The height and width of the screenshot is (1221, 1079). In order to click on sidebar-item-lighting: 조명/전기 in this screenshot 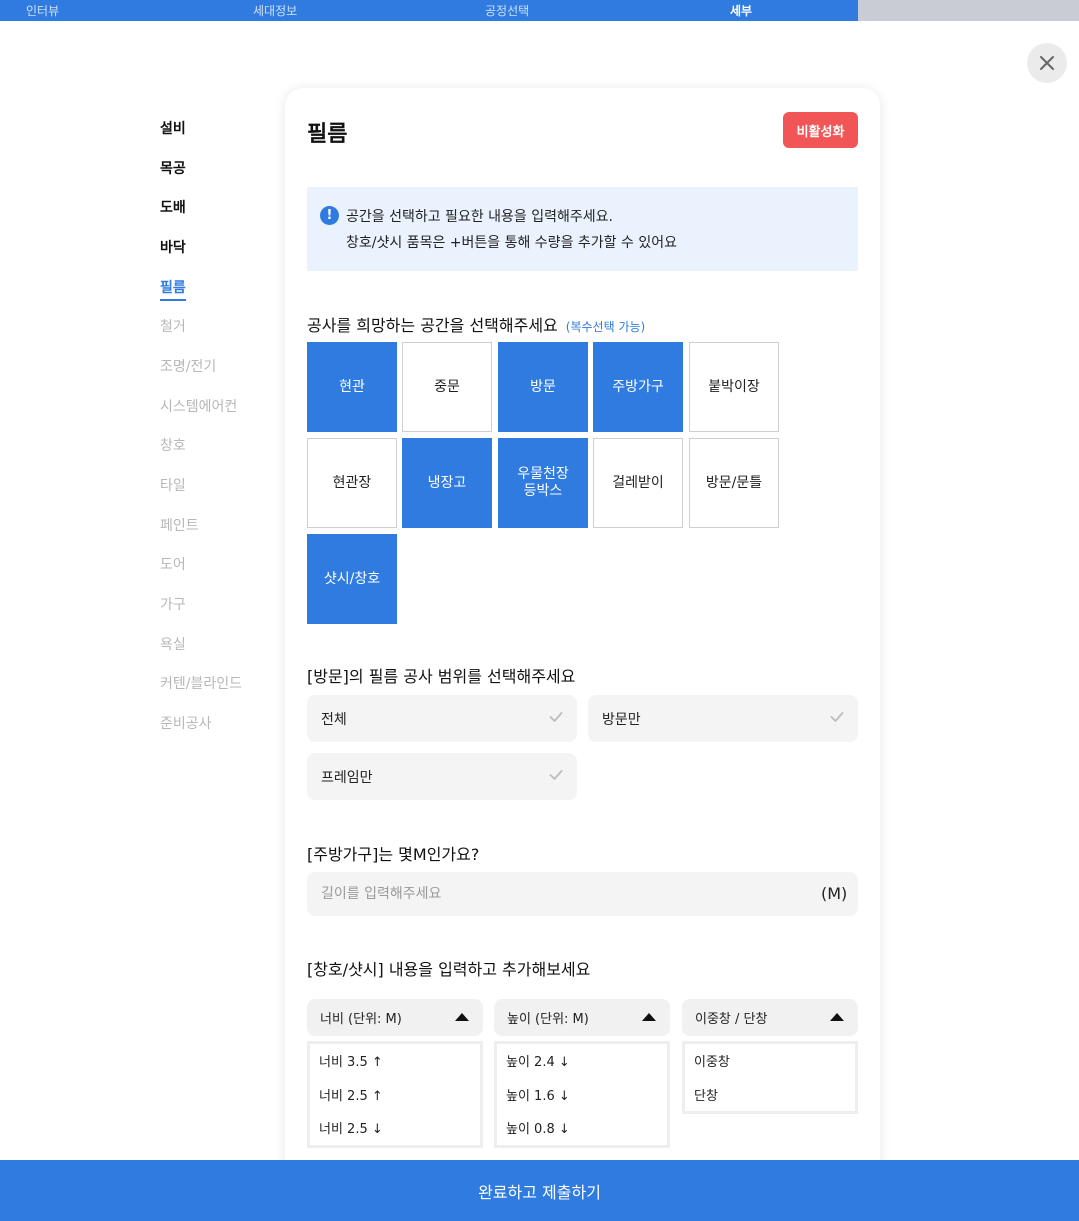, I will do `click(188, 366)`.